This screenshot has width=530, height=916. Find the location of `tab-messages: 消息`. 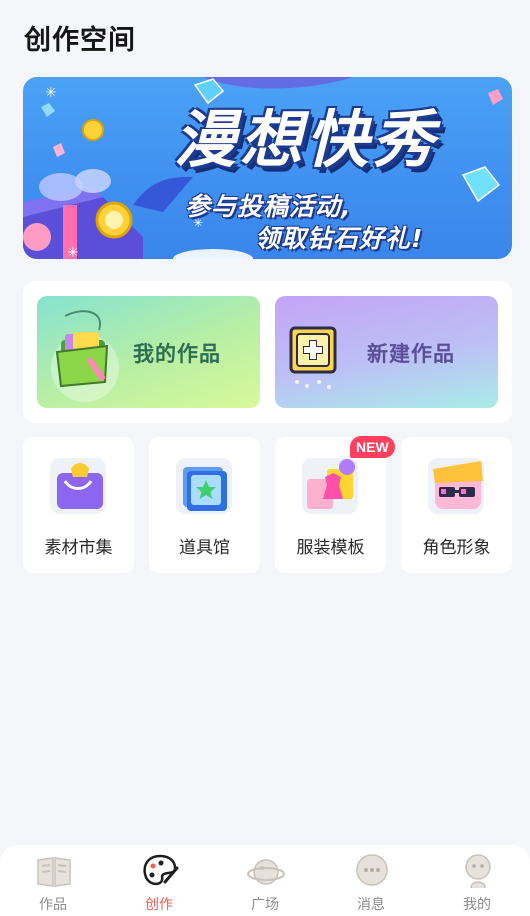

tab-messages: 消息 is located at coordinates (371, 880).